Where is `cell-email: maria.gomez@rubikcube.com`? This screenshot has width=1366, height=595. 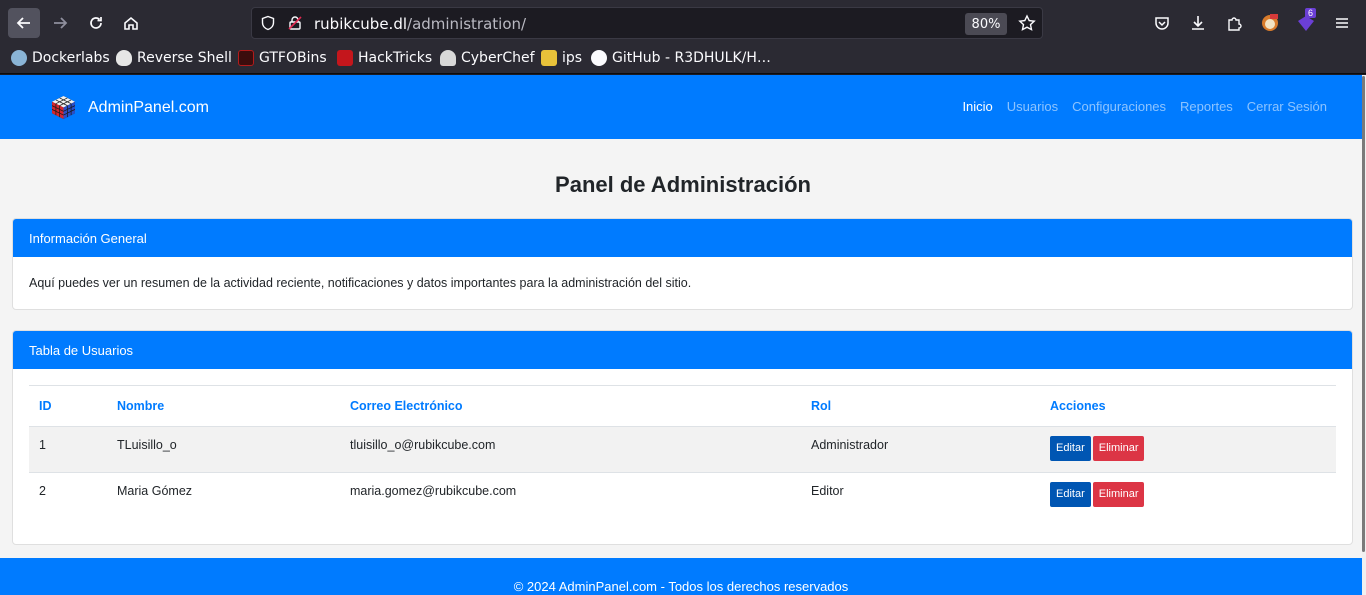
cell-email: maria.gomez@rubikcube.com is located at coordinates (433, 491).